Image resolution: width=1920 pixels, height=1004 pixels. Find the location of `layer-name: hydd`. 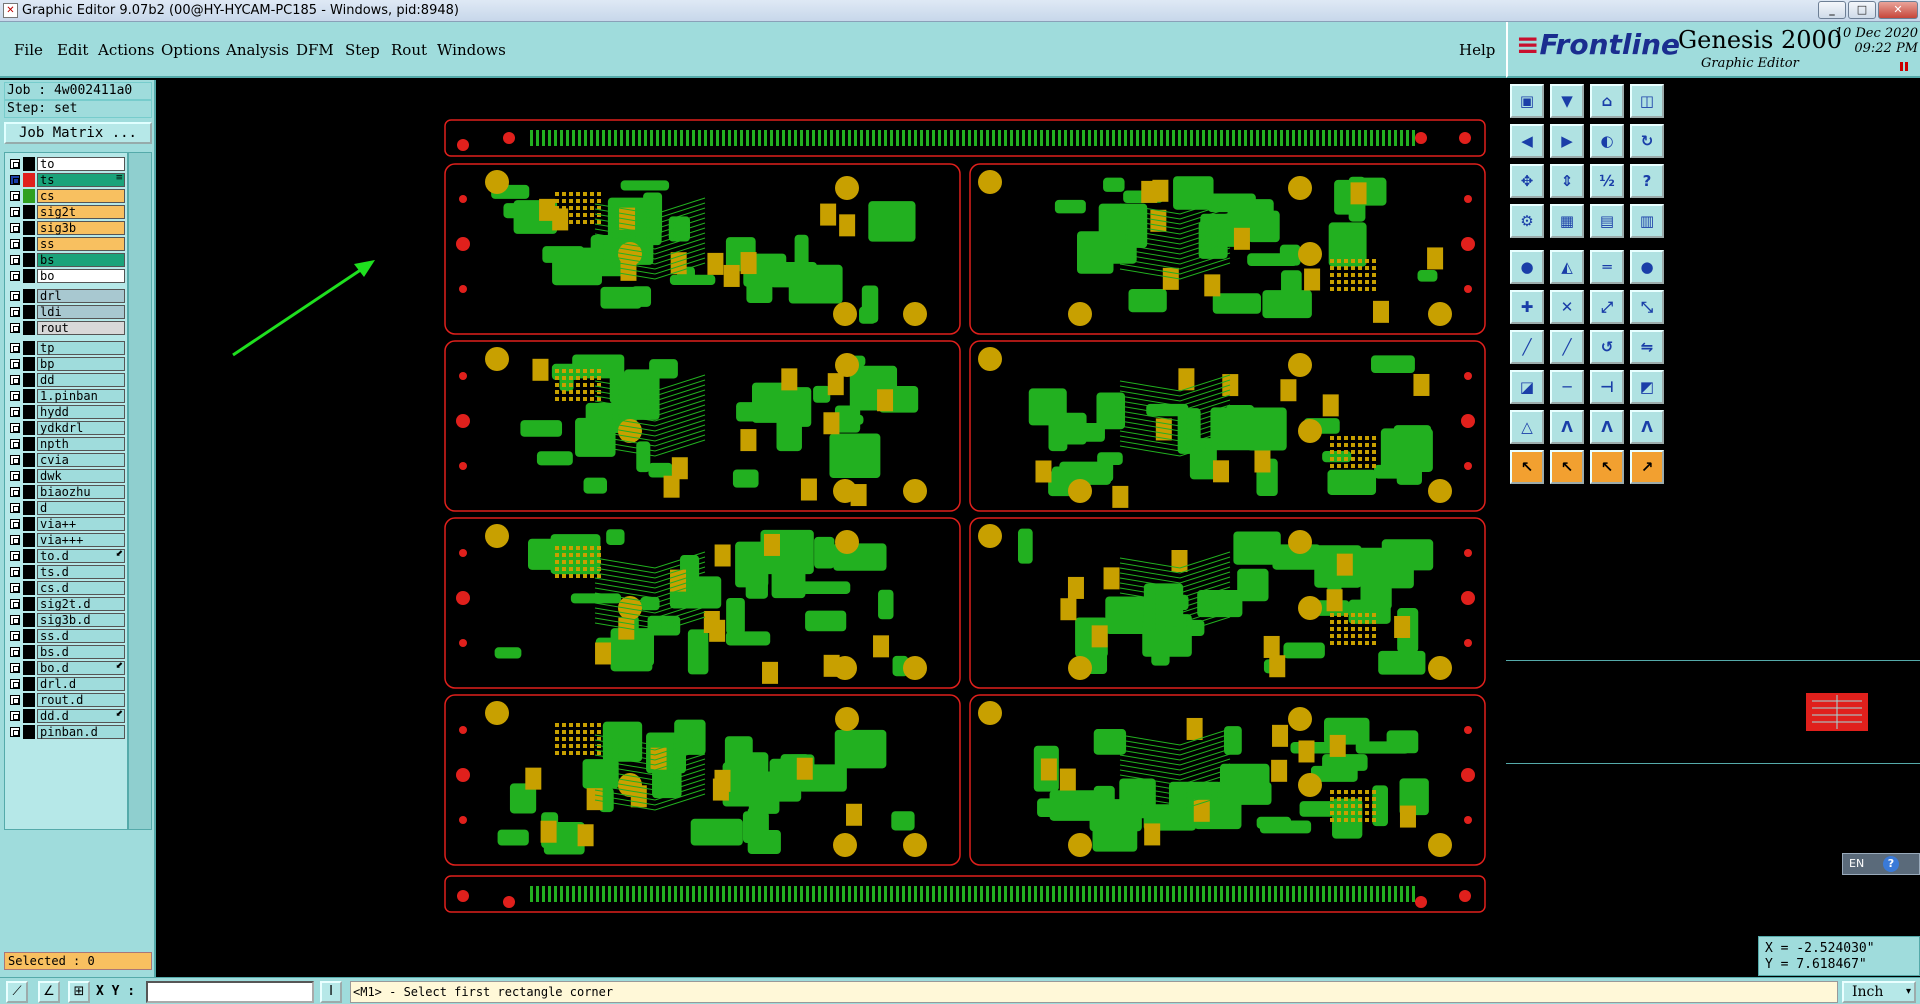

layer-name: hydd is located at coordinates (81, 412).